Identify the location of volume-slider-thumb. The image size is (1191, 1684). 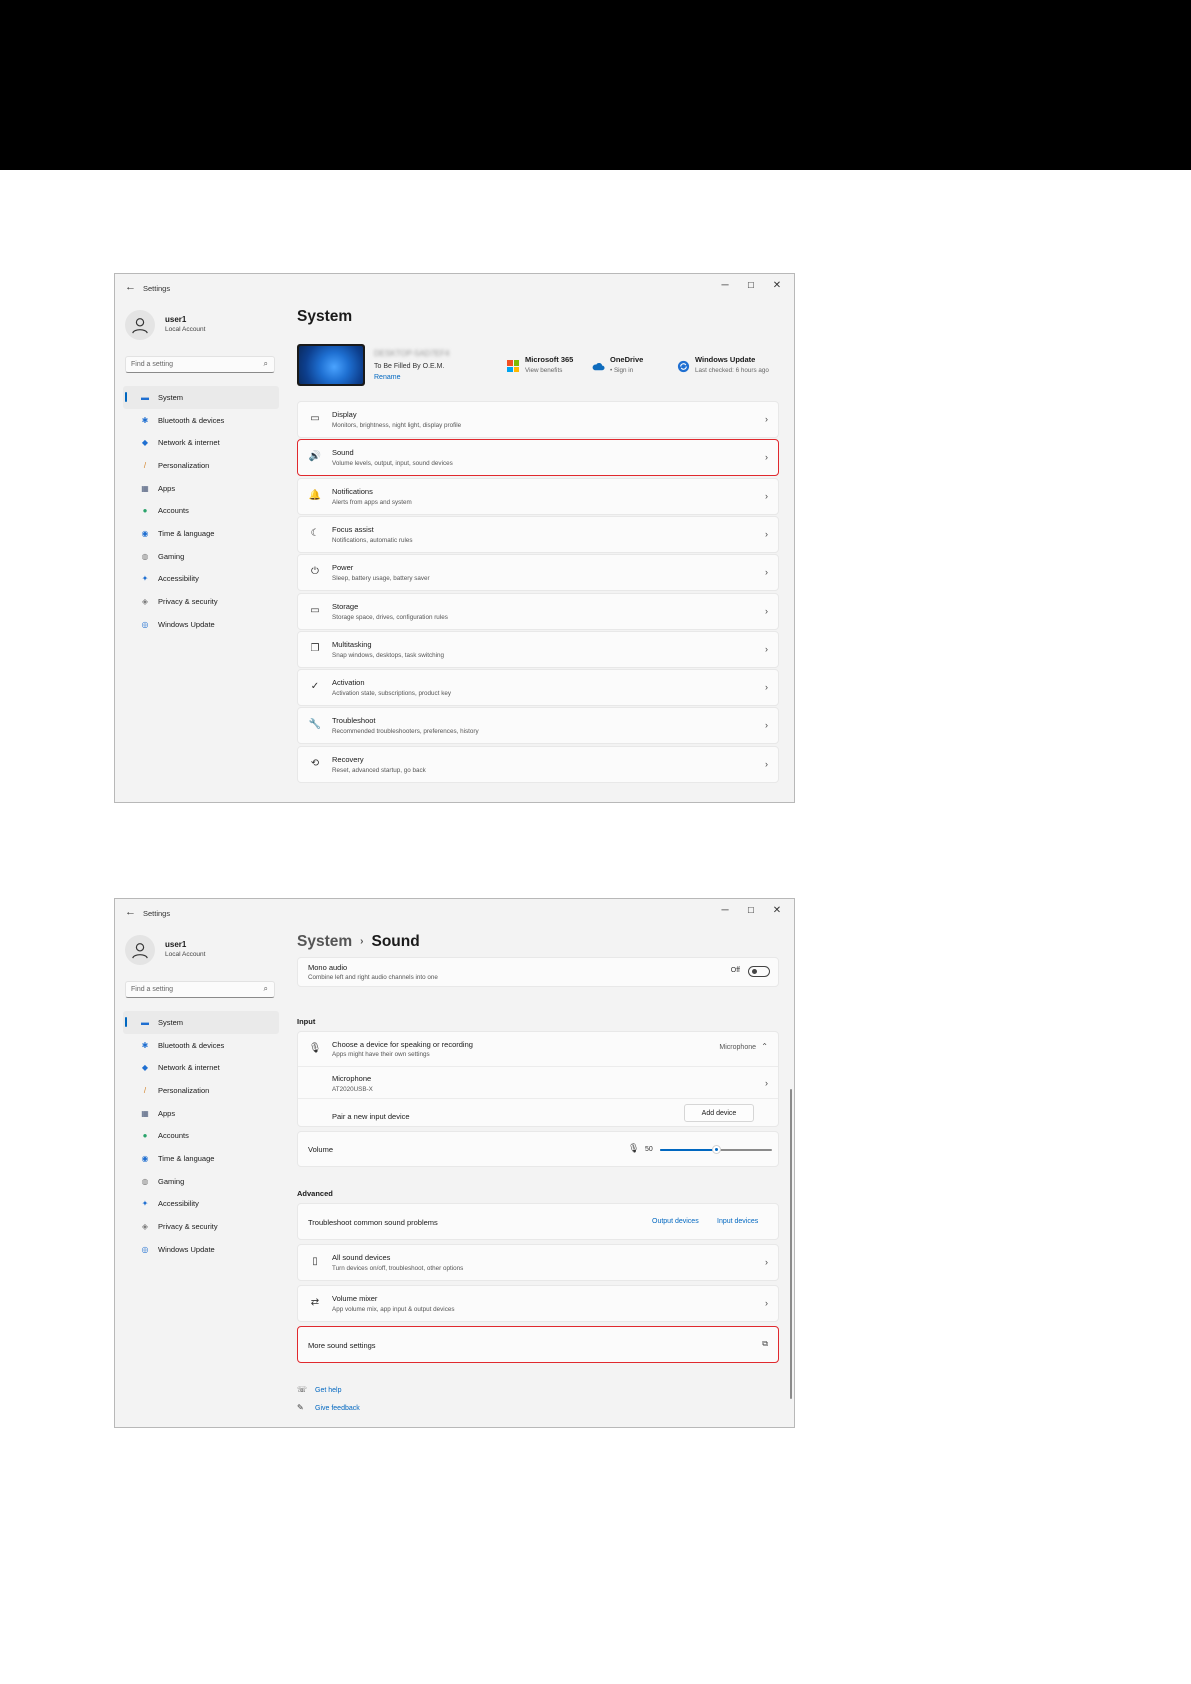
(716, 1149).